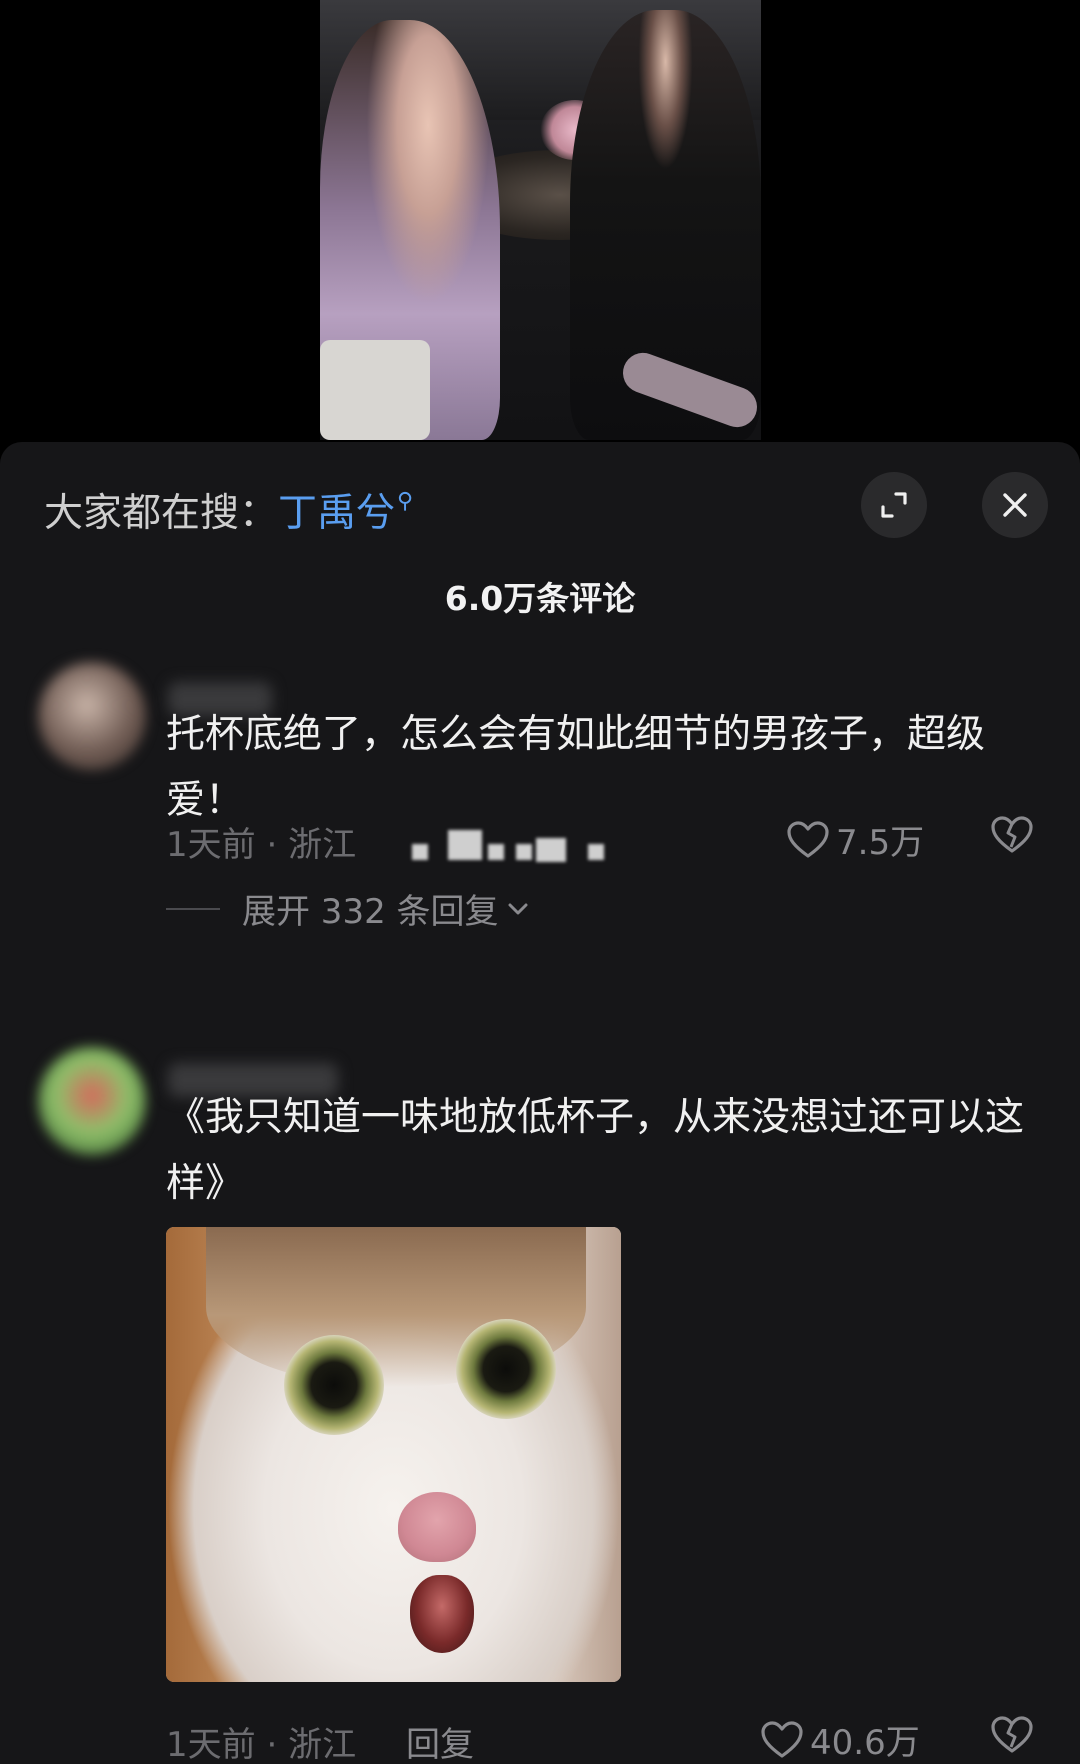 The image size is (1080, 1764). Describe the element at coordinates (370, 912) in the screenshot. I see `expand-replies-label: 展开 332 条回复` at that location.